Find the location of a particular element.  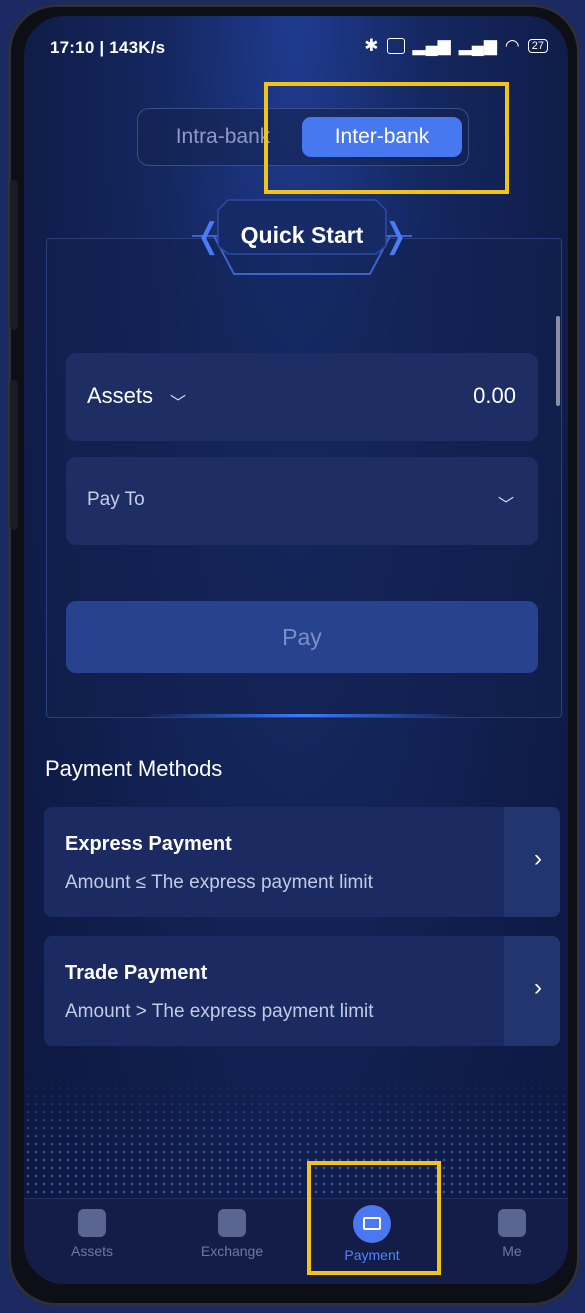

status-bar: 17:10 | 143K/s ✱ ▂▄▆ ▂▄▆ ◠ 27 is located at coordinates (296, 44).